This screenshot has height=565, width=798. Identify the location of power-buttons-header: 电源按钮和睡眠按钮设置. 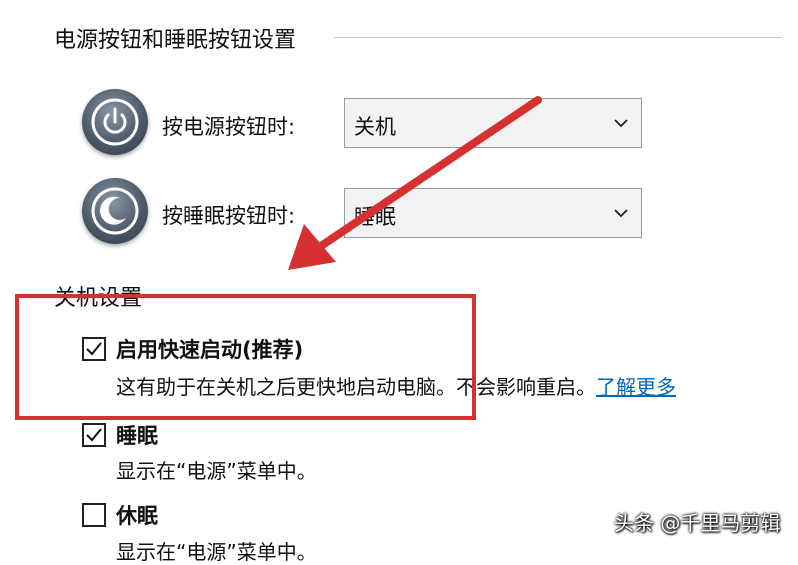
(175, 40).